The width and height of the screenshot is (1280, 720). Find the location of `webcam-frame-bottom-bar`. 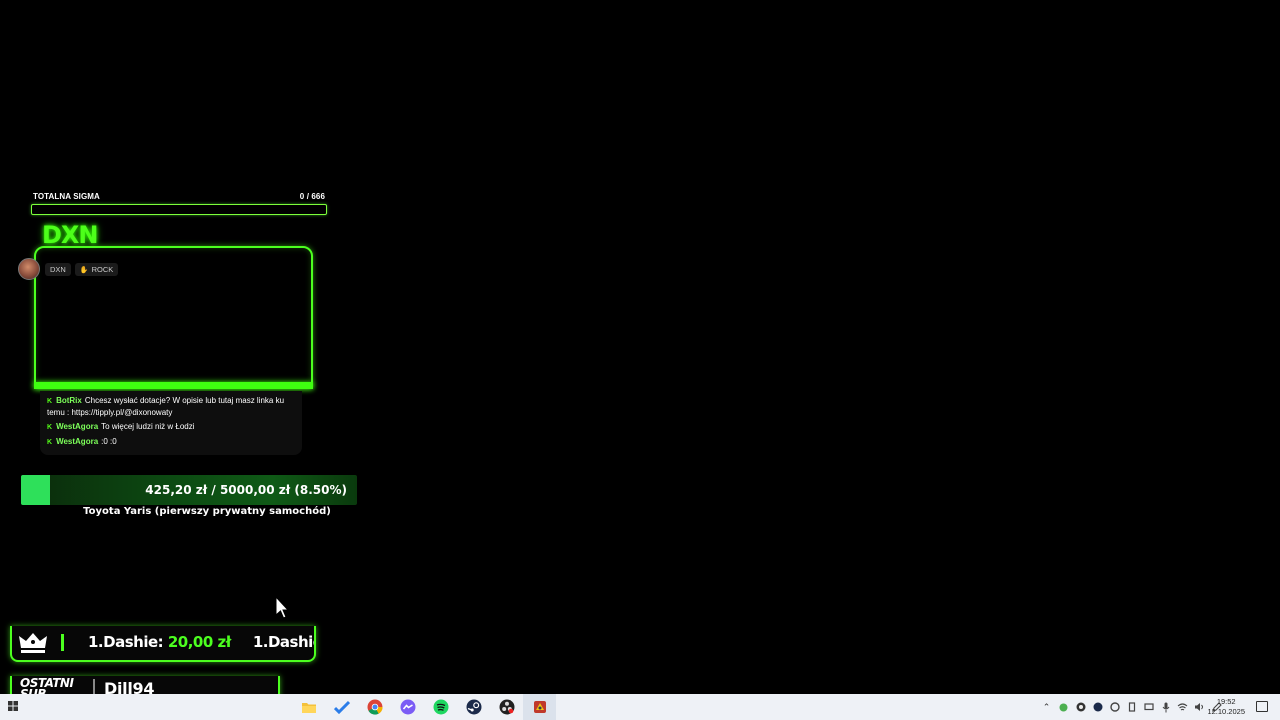

webcam-frame-bottom-bar is located at coordinates (173, 385).